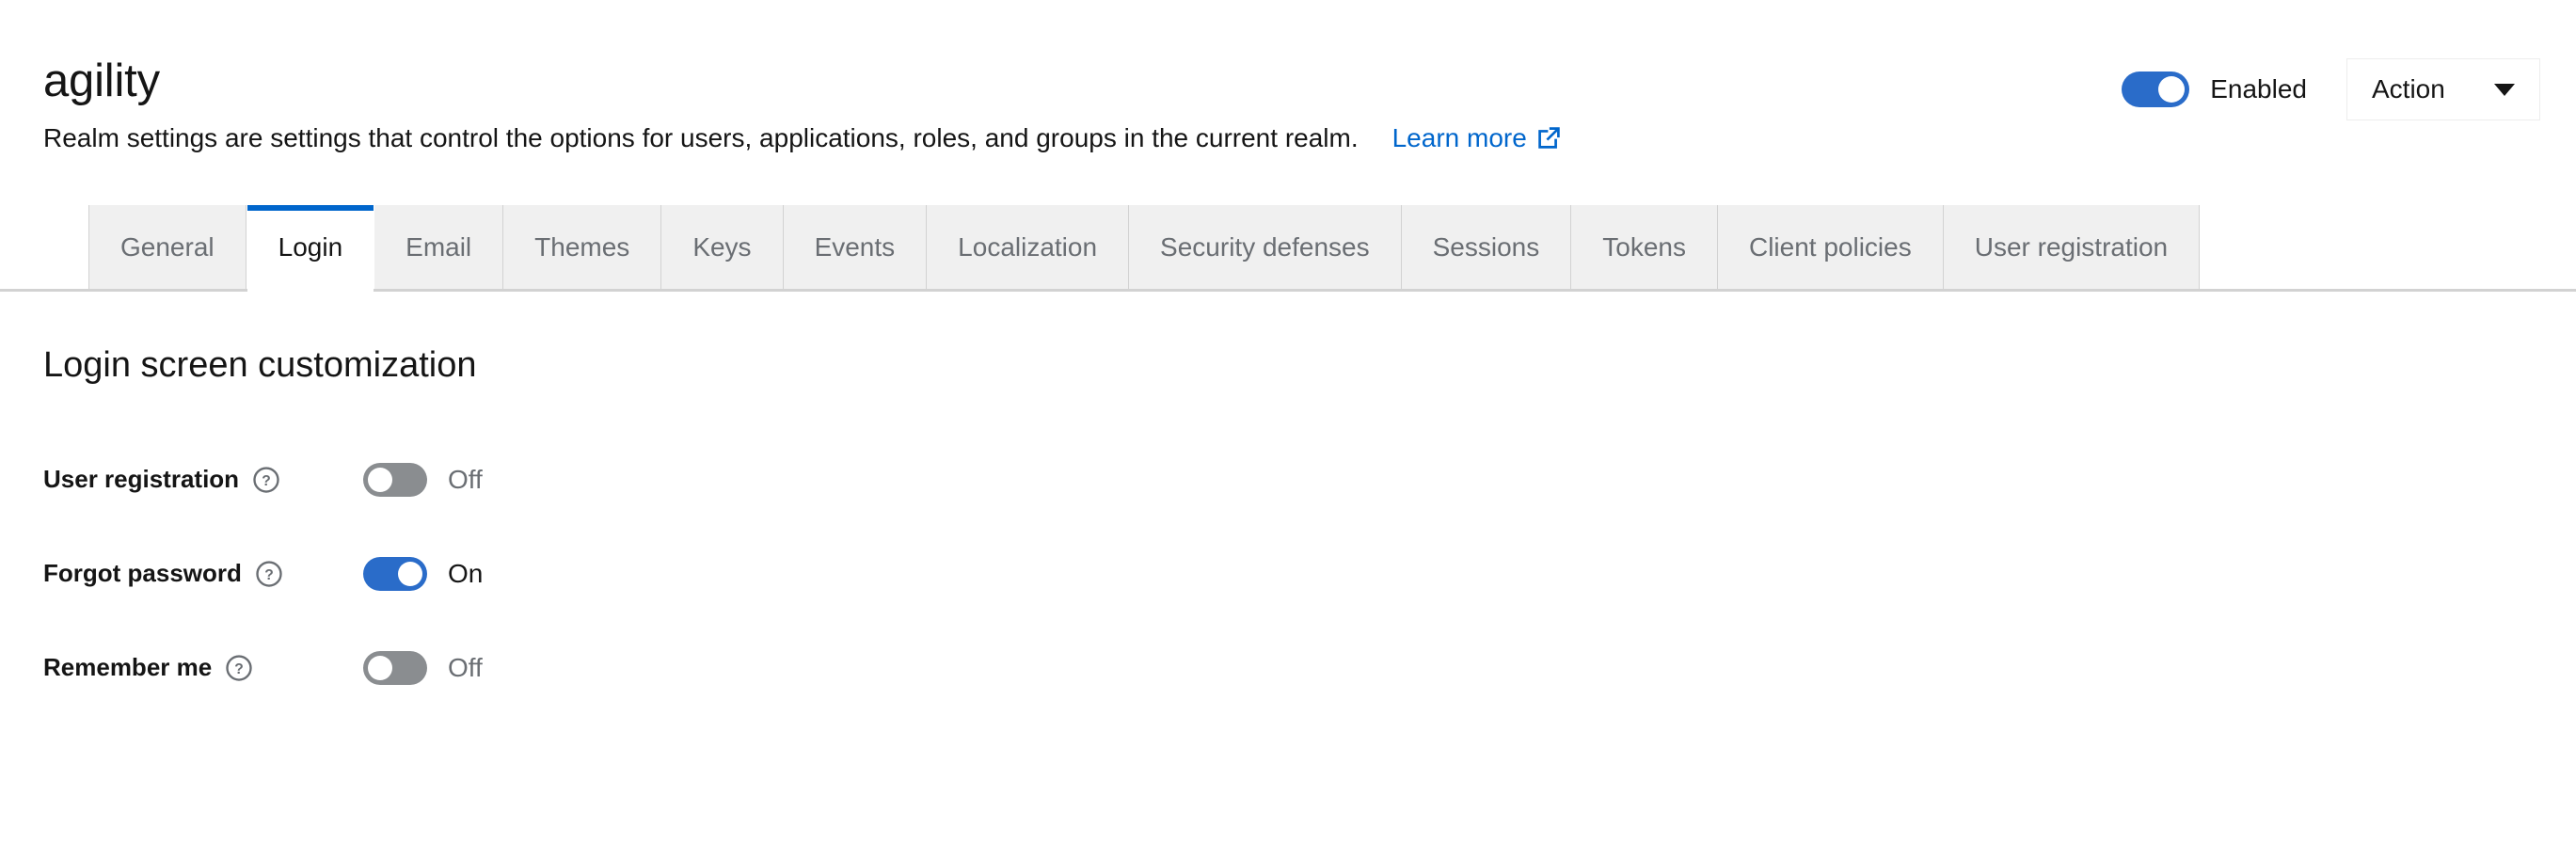 The height and width of the screenshot is (843, 2576). I want to click on tab-label: Localization, so click(1028, 246).